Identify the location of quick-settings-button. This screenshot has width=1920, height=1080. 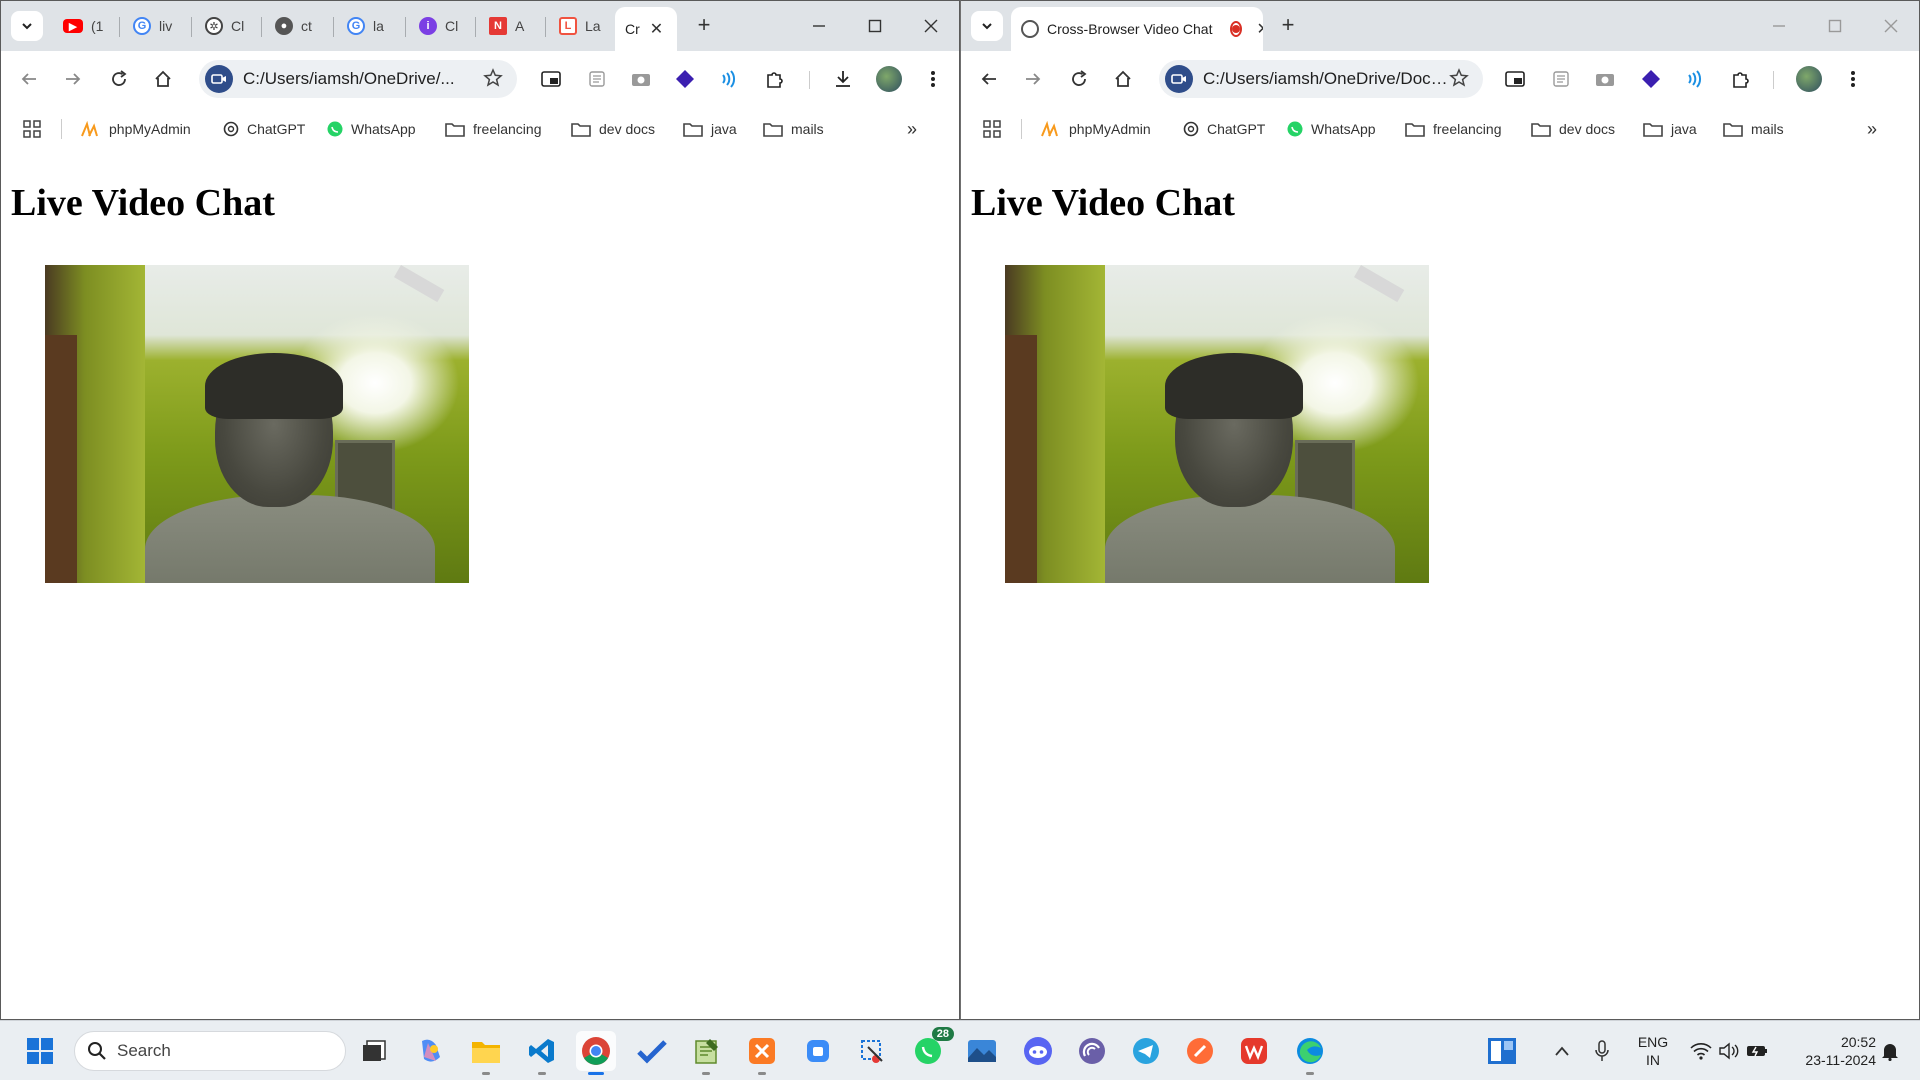
(1729, 1051).